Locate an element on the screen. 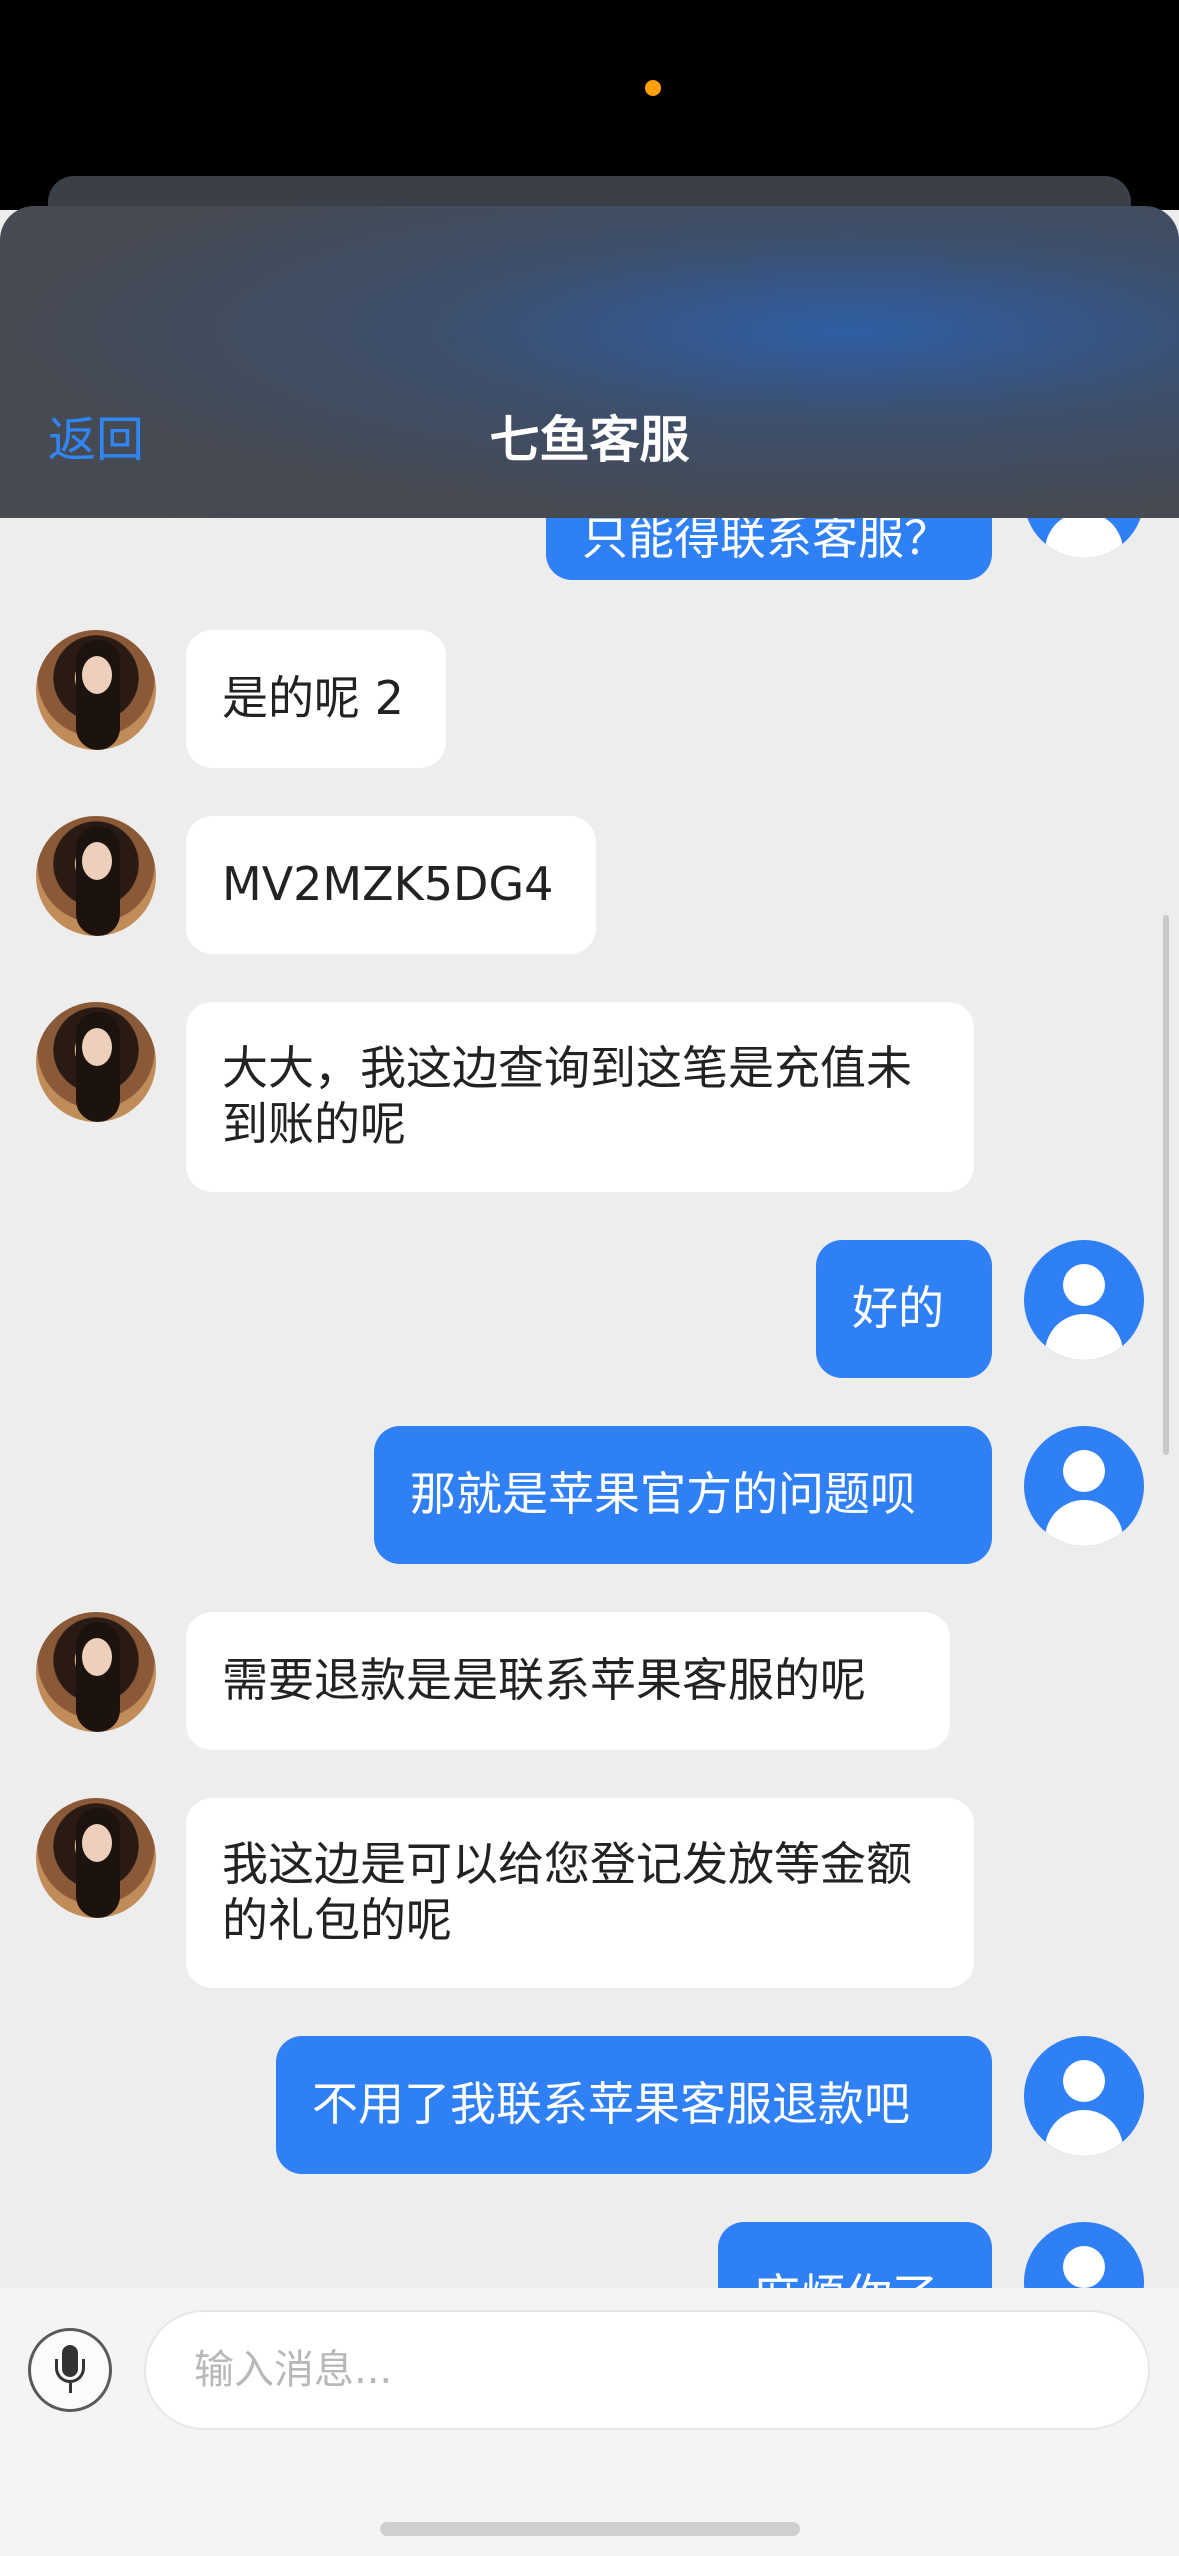 The height and width of the screenshot is (2556, 1179). message-bubble: 那就是苹果官方的问题呗 is located at coordinates (683, 1495).